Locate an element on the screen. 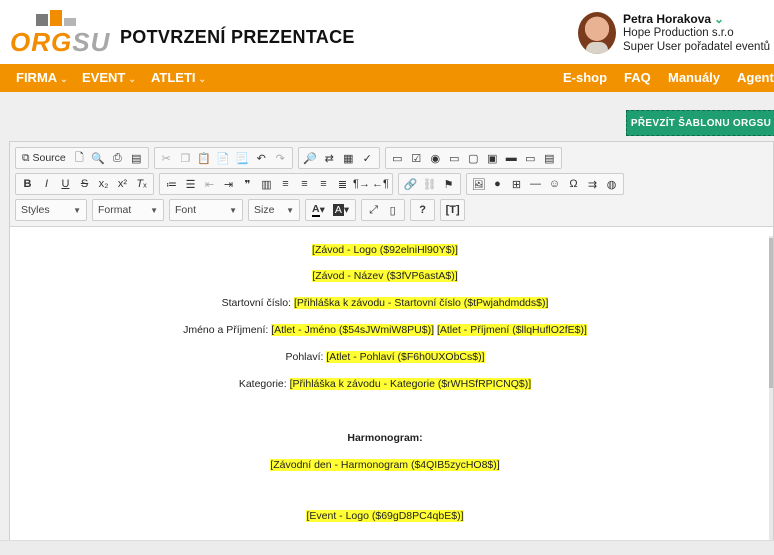  numbered-list-icon: ≔ is located at coordinates (171, 184).